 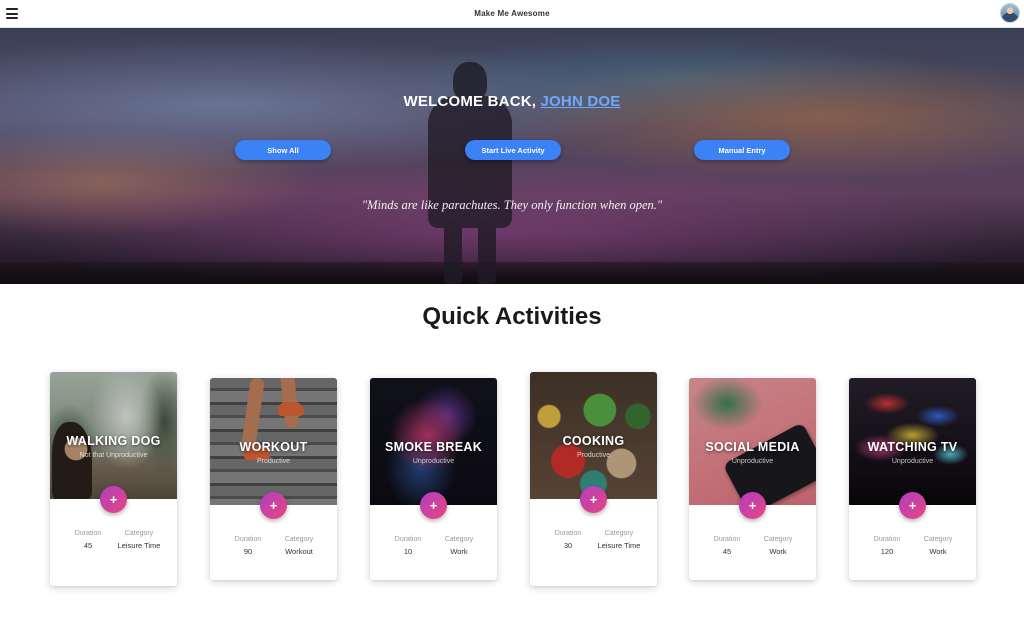 I want to click on manual-entry-button: Manual Entry, so click(x=742, y=150).